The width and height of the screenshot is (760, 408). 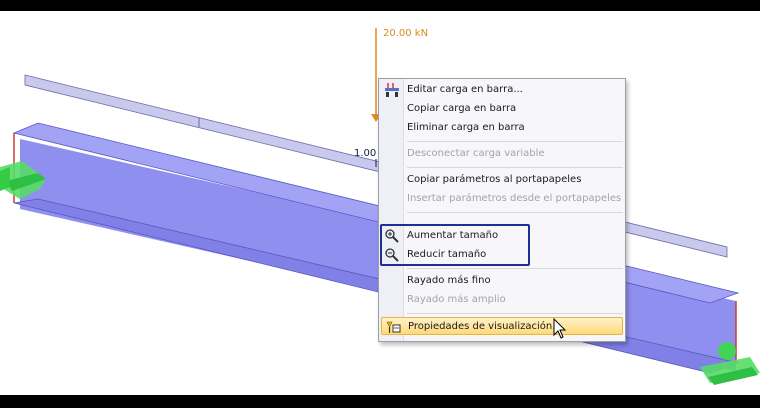 I want to click on menu-item-label: Desconectar carga variable, so click(x=476, y=153).